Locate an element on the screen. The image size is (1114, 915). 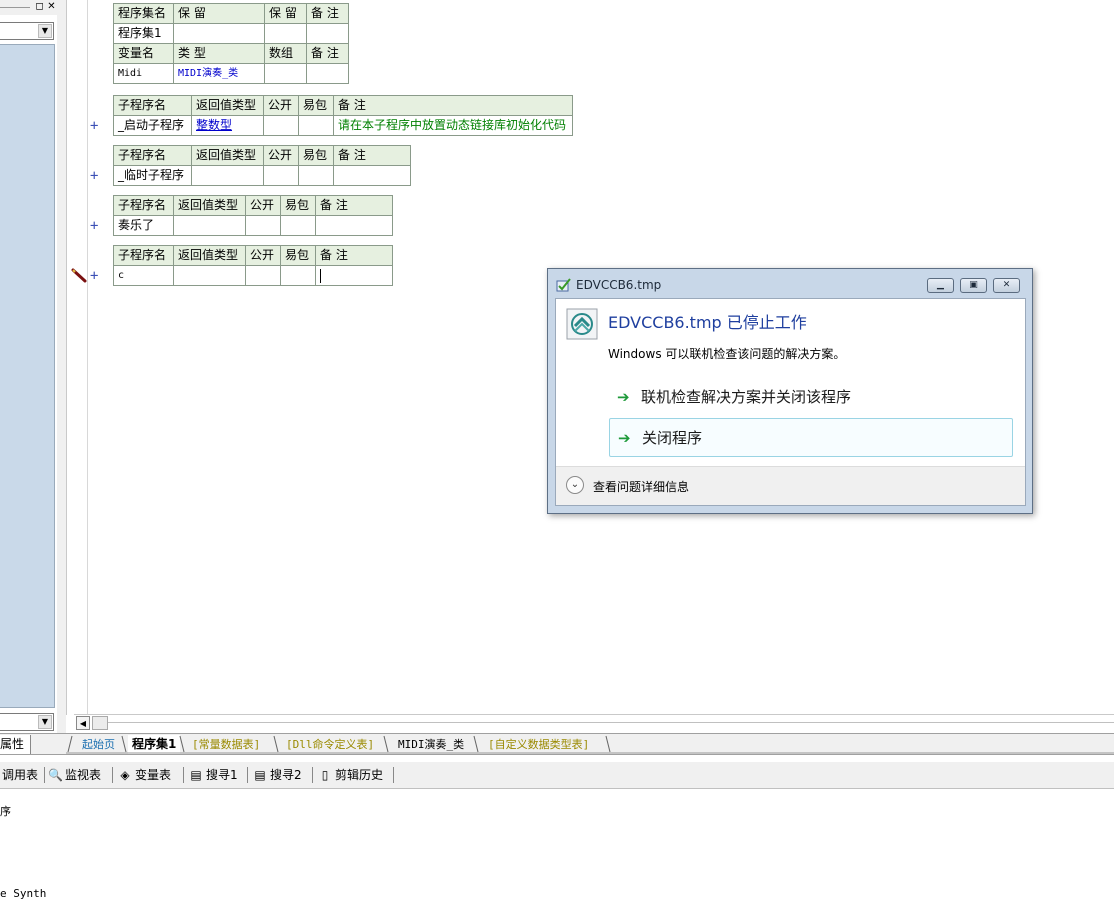
check-online-option: ➔ 联机检查解决方案并关闭该程序 is located at coordinates (811, 397).